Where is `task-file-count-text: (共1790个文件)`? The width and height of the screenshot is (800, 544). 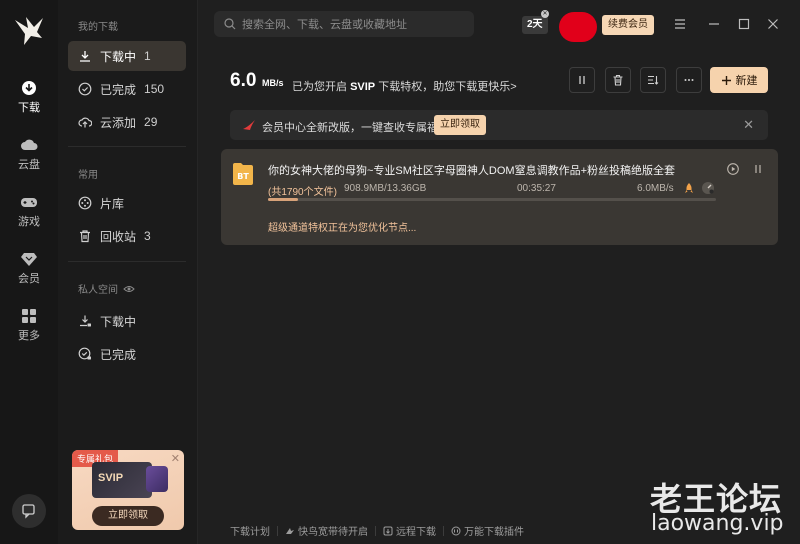 task-file-count-text: (共1790个文件) is located at coordinates (302, 192).